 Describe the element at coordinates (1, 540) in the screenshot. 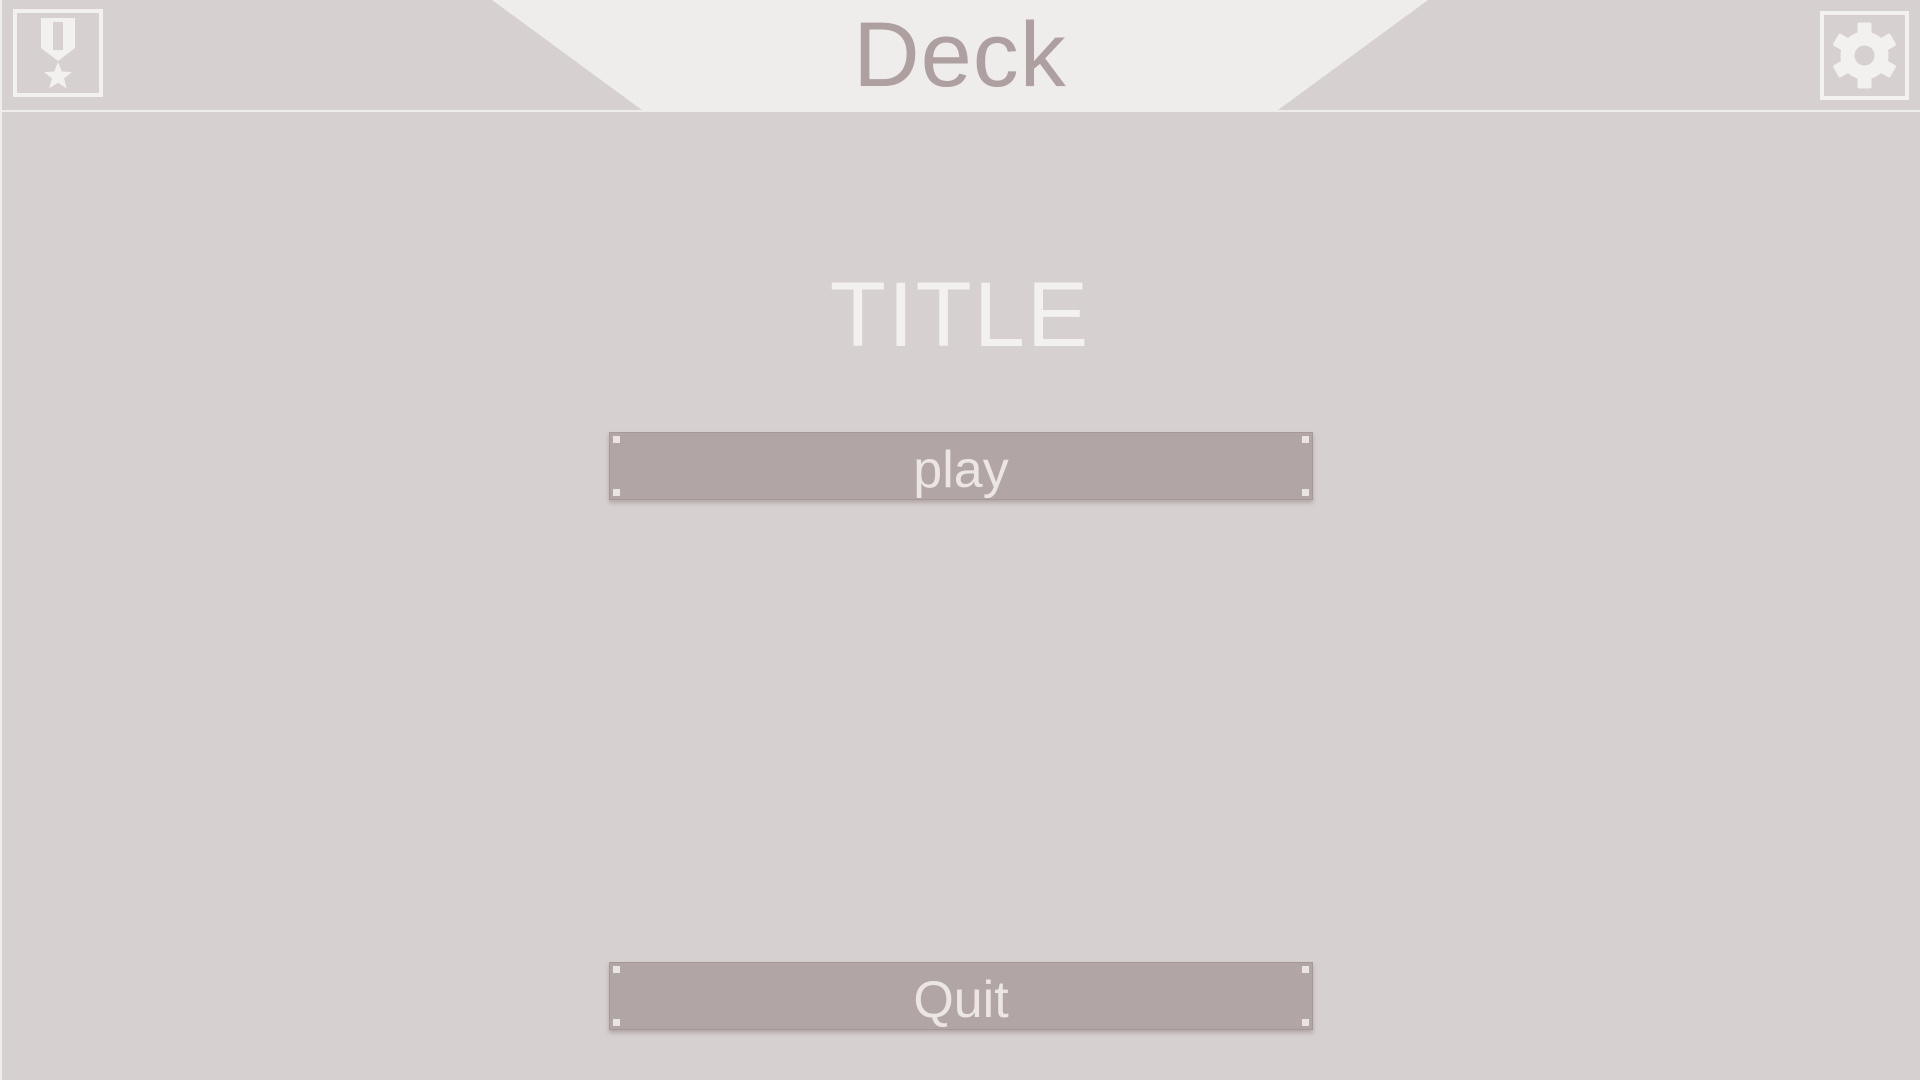

I see `left-edge-line` at that location.